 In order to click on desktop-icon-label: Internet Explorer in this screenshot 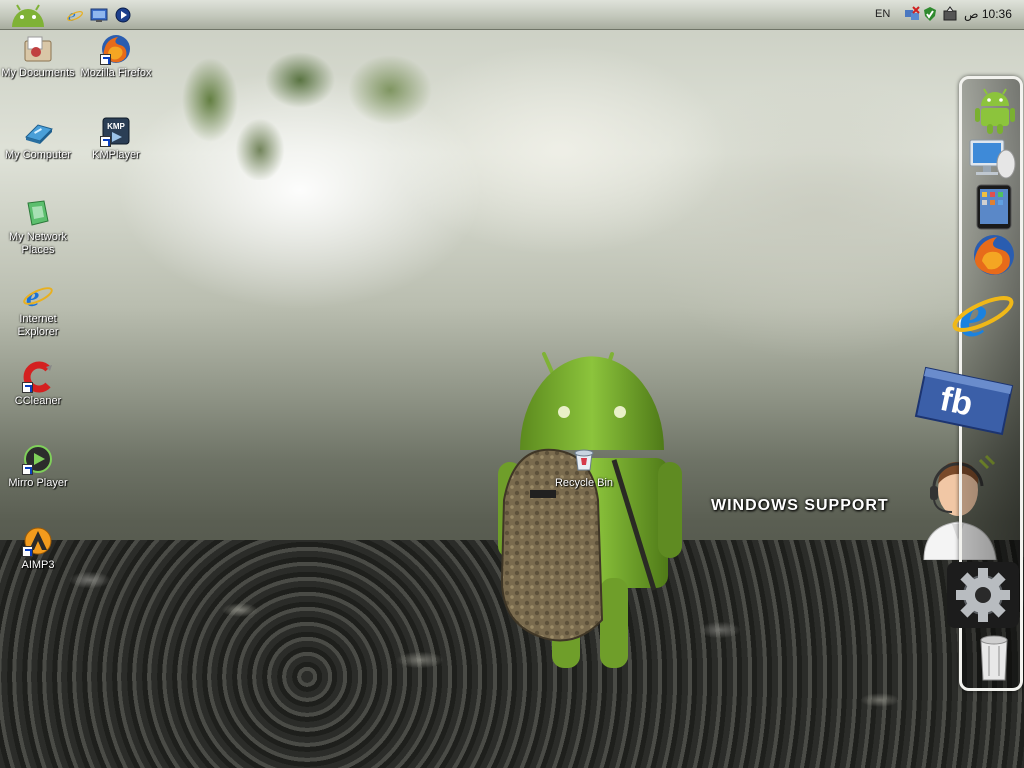, I will do `click(38, 325)`.